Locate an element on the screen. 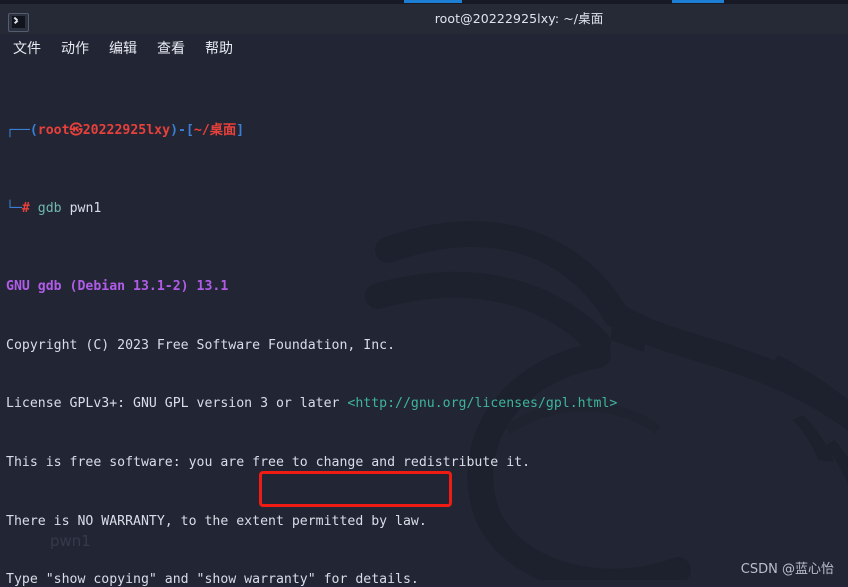 This screenshot has width=848, height=587. prompt-line-top: ┌──(root㉿20222925lxy)-[~/桌面] is located at coordinates (424, 131).